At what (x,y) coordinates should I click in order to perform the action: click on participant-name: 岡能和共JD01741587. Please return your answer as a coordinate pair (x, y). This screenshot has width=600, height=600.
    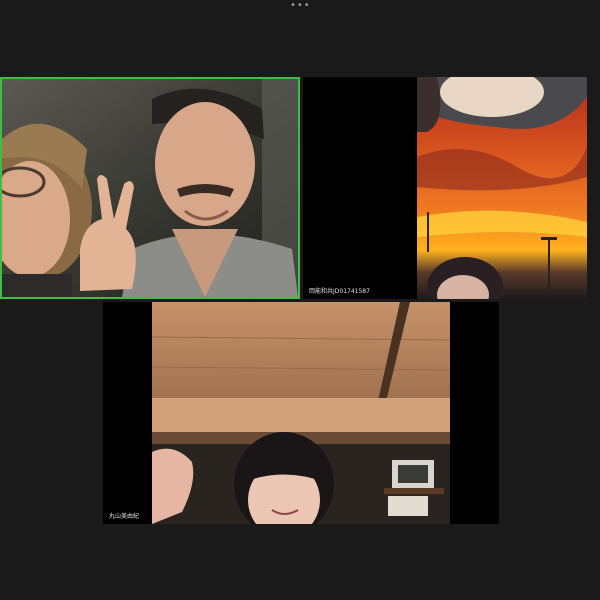
    Looking at the image, I should click on (339, 291).